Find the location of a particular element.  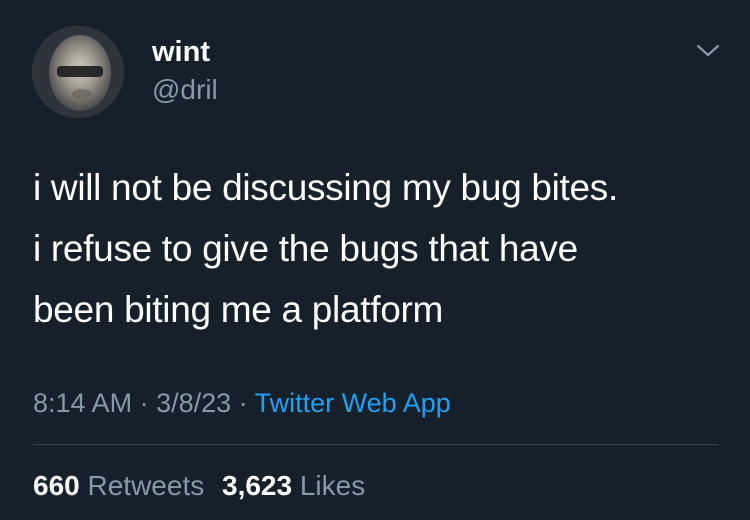

retweets-label: Retweets is located at coordinates (146, 485).